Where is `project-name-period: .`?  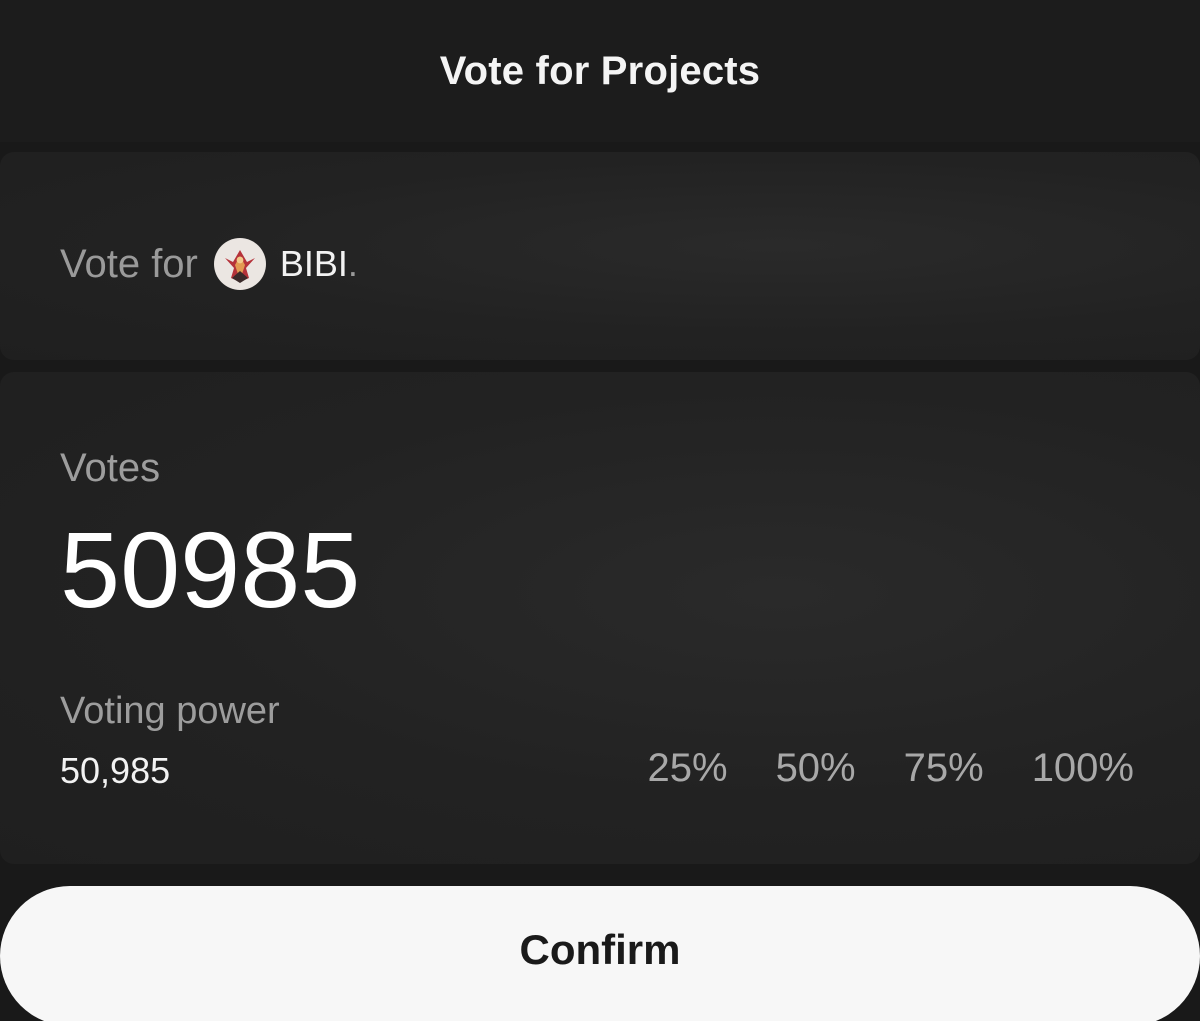 project-name-period: . is located at coordinates (352, 263).